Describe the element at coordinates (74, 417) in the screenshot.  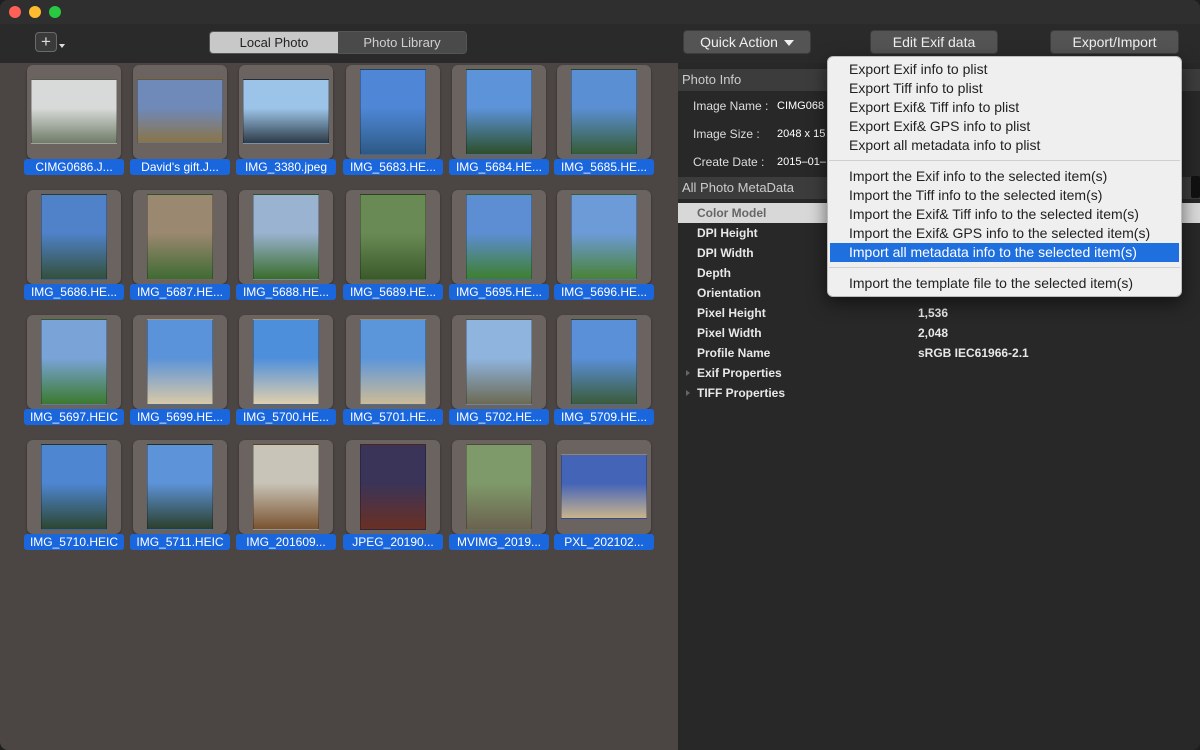
I see `photo-filename: IMG_5697.HEIC` at that location.